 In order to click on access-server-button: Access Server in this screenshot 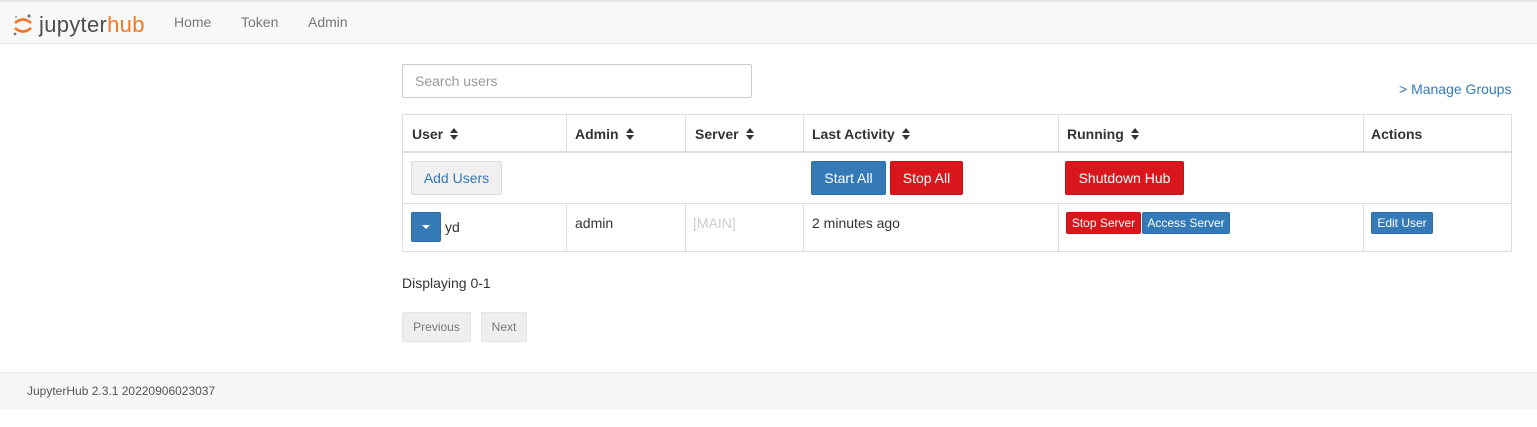, I will do `click(1186, 223)`.